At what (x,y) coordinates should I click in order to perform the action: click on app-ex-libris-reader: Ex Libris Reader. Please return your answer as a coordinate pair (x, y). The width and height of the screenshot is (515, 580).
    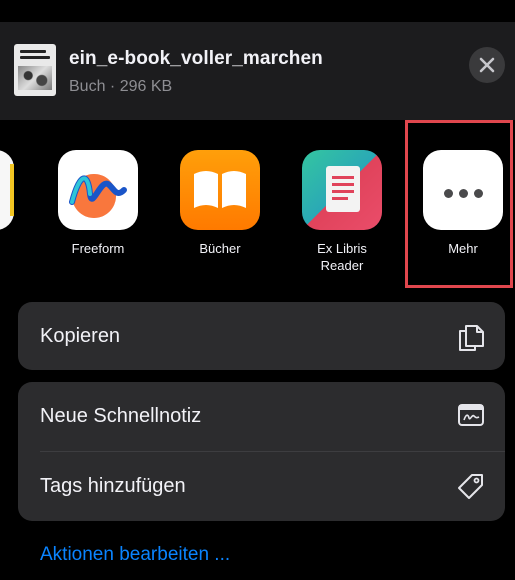
    Looking at the image, I should click on (342, 212).